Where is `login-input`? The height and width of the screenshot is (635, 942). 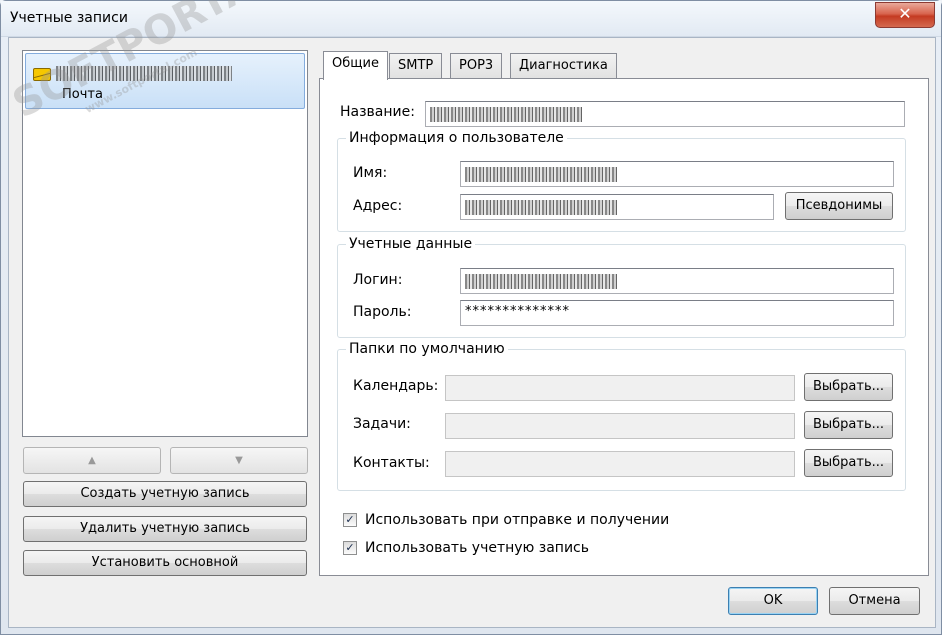
login-input is located at coordinates (677, 281).